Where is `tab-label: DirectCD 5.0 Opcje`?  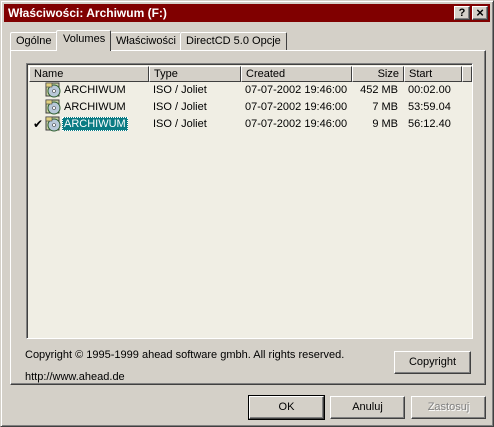
tab-label: DirectCD 5.0 Opcje is located at coordinates (233, 41).